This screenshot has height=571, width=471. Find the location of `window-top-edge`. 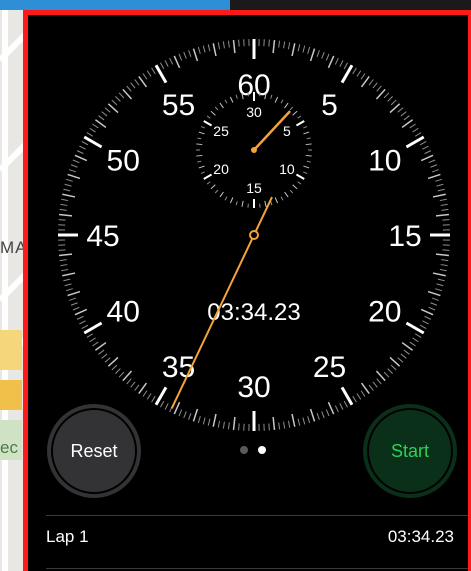

window-top-edge is located at coordinates (350, 5).